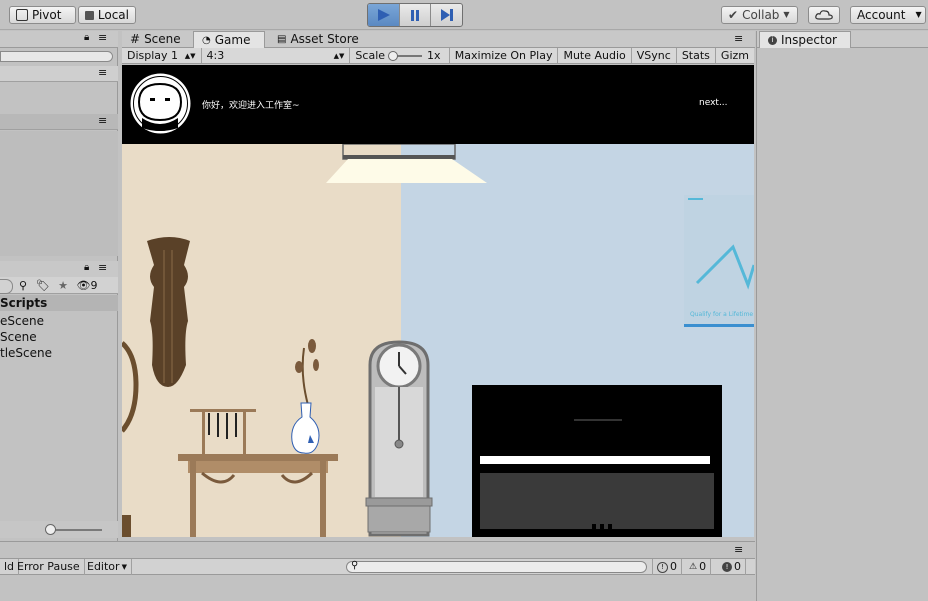 This screenshot has width=928, height=601. I want to click on playback-controls, so click(415, 15).